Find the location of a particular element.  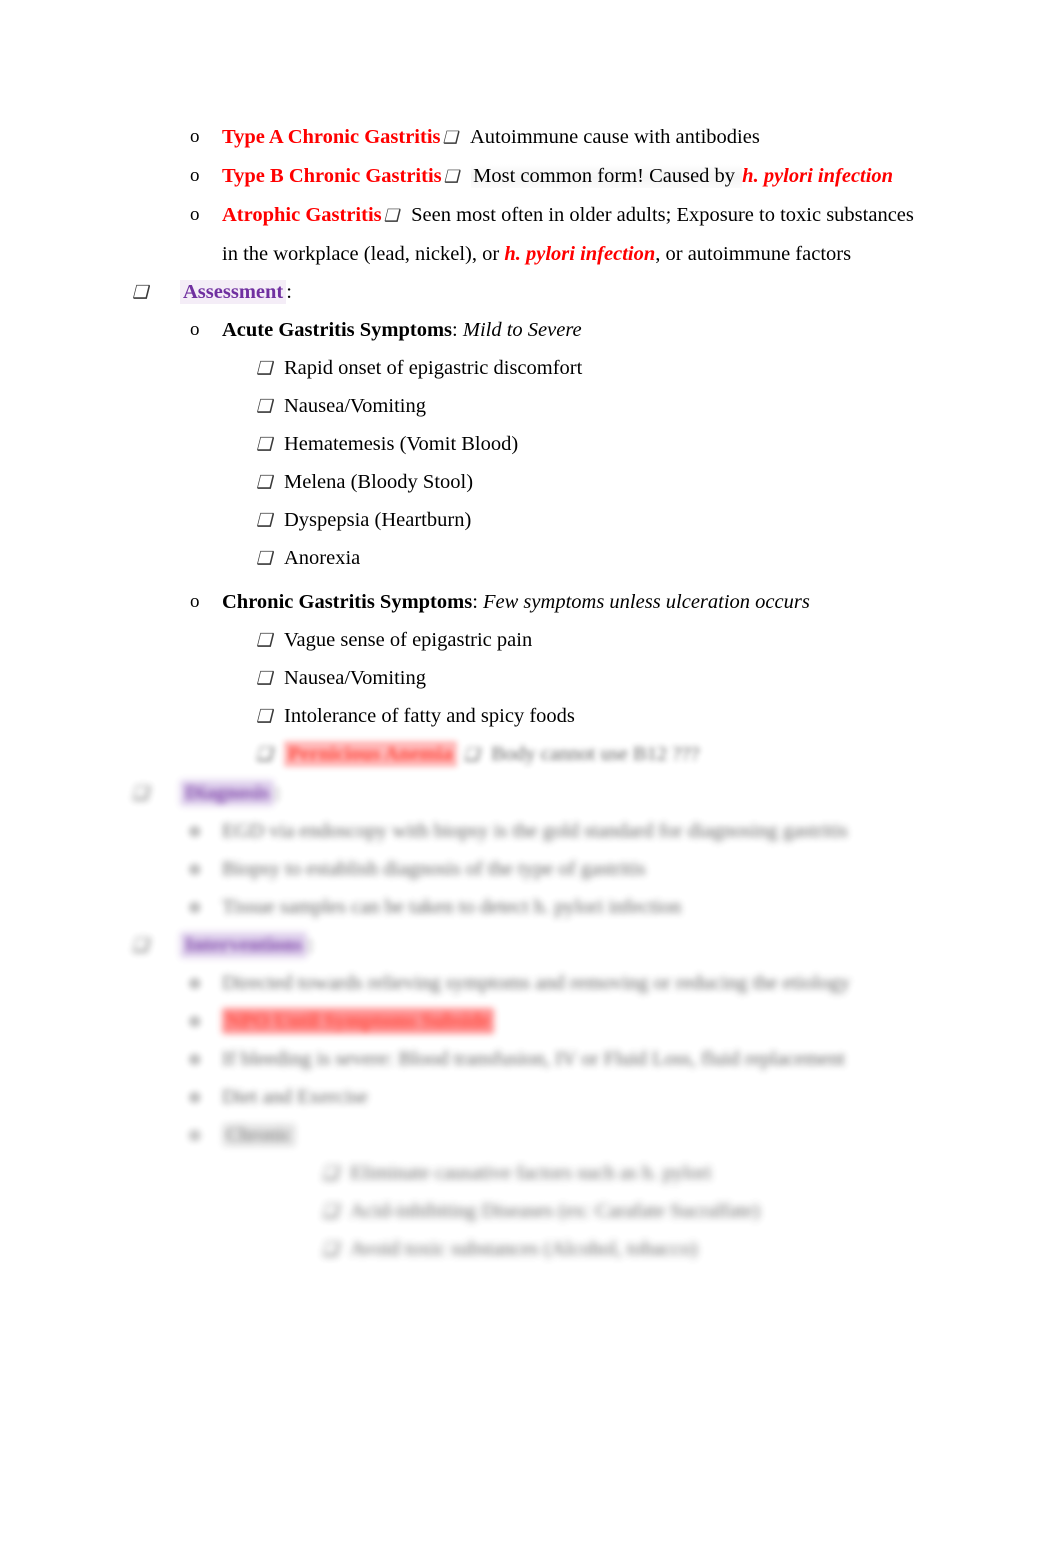

redacted-list-item: o Chronic is located at coordinates (531, 1135).